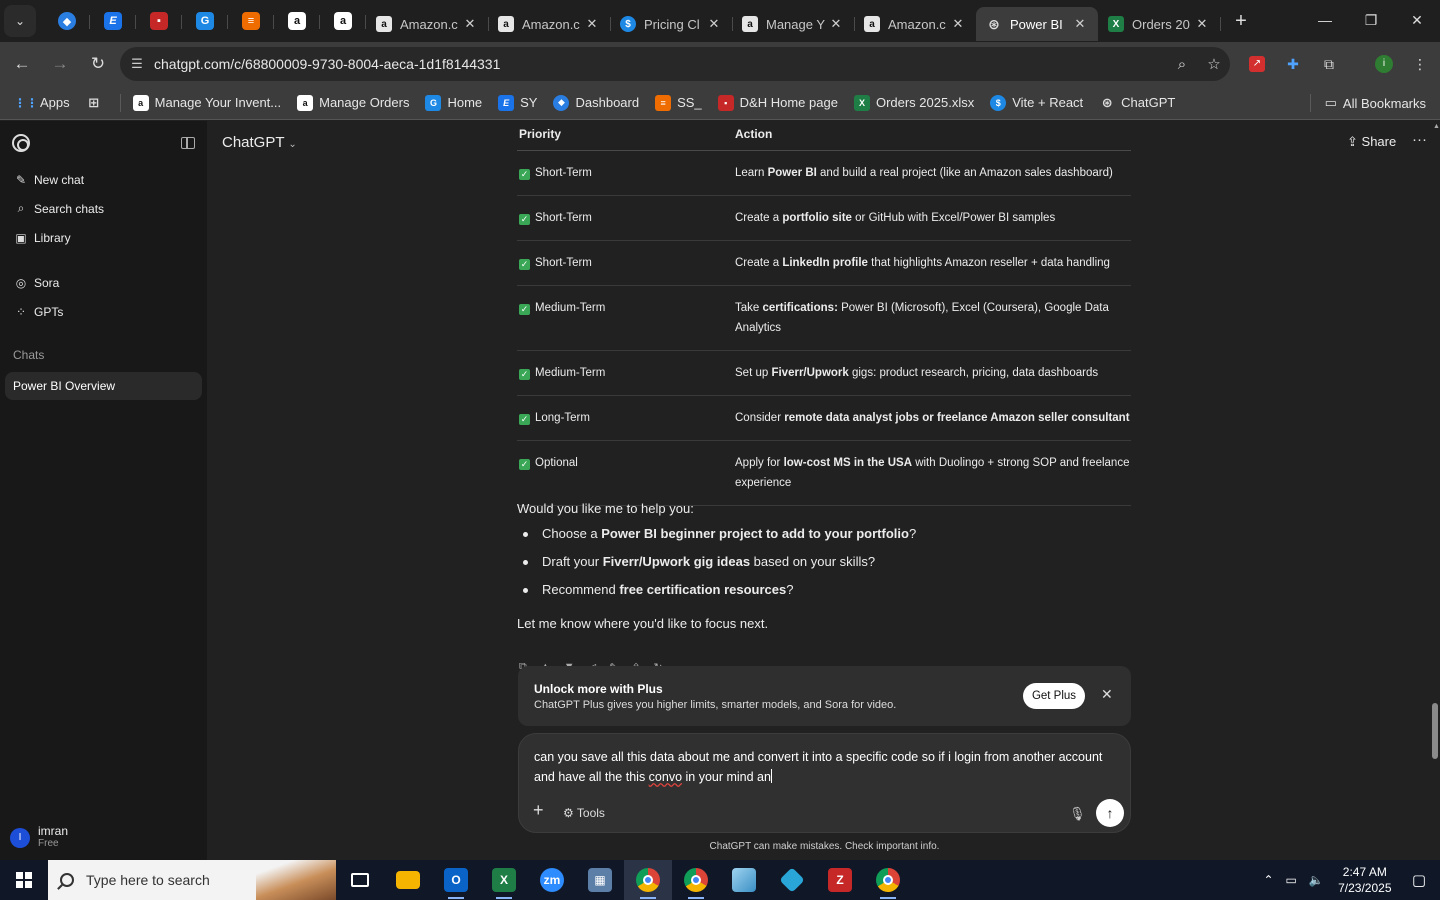 This screenshot has width=1440, height=900. What do you see at coordinates (793, 24) in the screenshot?
I see `browser-tab: a Manage Y ✕` at bounding box center [793, 24].